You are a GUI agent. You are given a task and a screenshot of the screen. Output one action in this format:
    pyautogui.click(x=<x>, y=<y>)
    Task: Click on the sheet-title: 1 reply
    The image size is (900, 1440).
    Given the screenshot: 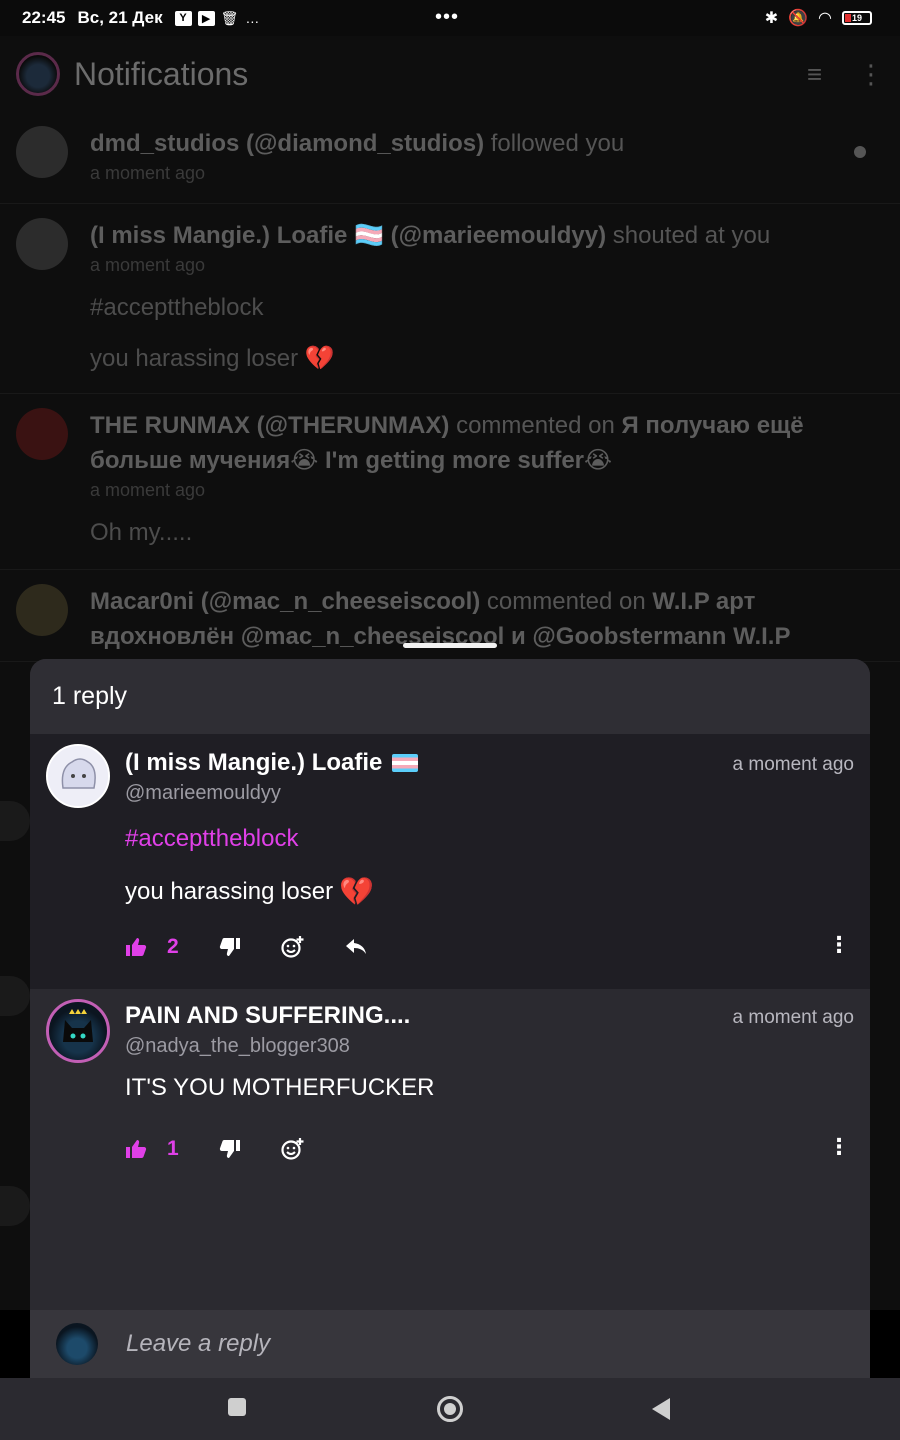 What is the action you would take?
    pyautogui.click(x=450, y=696)
    